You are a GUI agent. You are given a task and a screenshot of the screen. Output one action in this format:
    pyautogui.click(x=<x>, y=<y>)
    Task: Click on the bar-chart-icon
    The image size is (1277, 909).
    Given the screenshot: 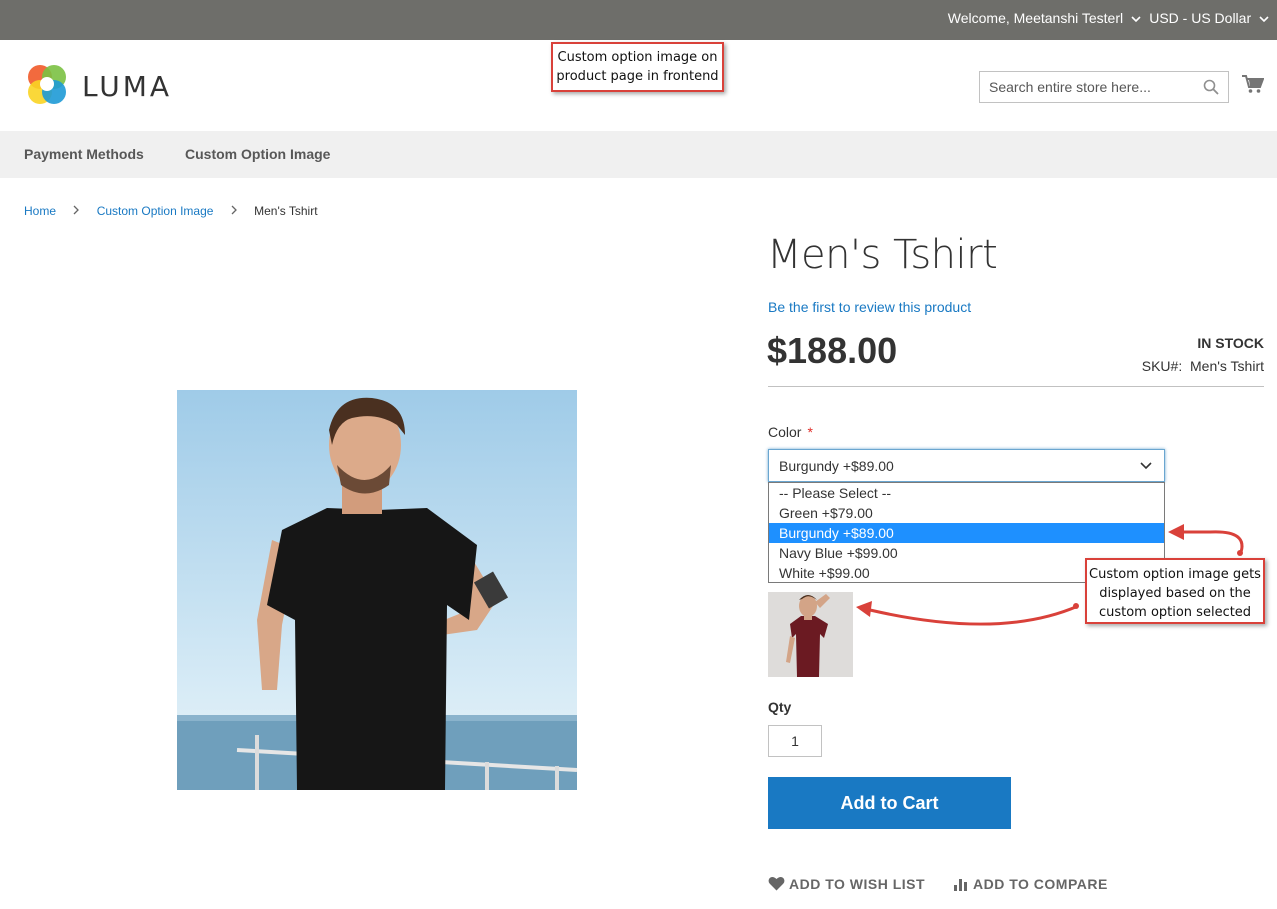 What is the action you would take?
    pyautogui.click(x=960, y=885)
    